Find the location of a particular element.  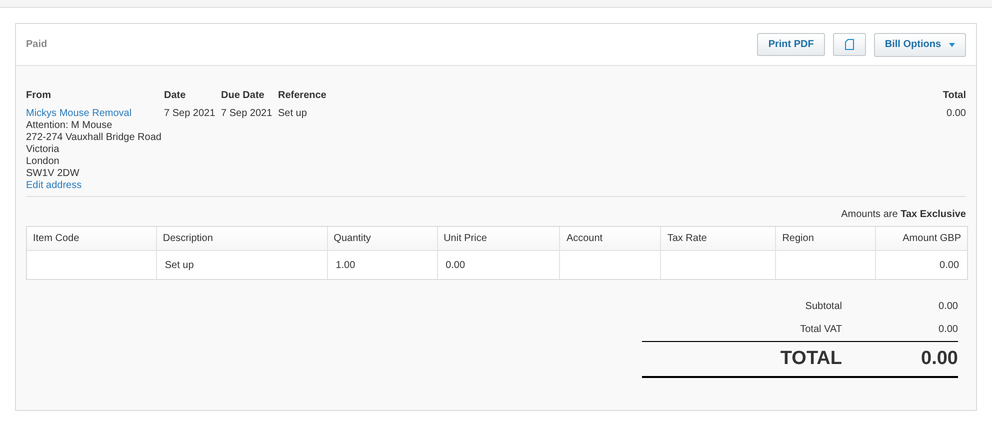

column-header: Unit Price is located at coordinates (499, 238).